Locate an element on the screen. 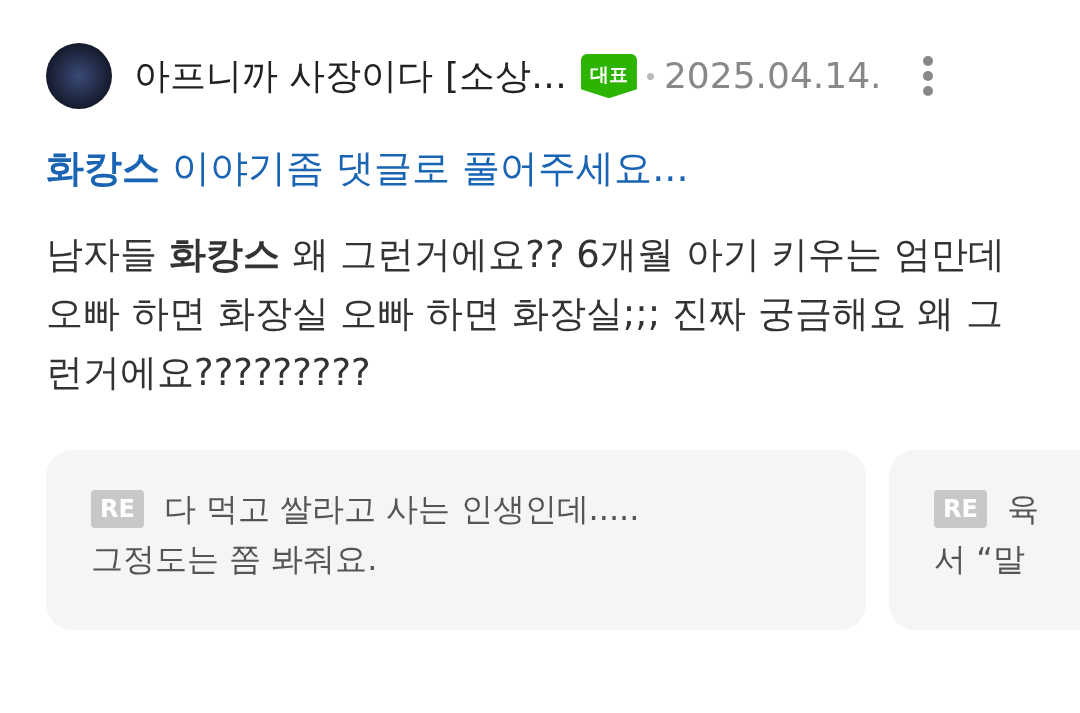 This screenshot has width=1080, height=713. representative-badge: 대표 is located at coordinates (608, 76).